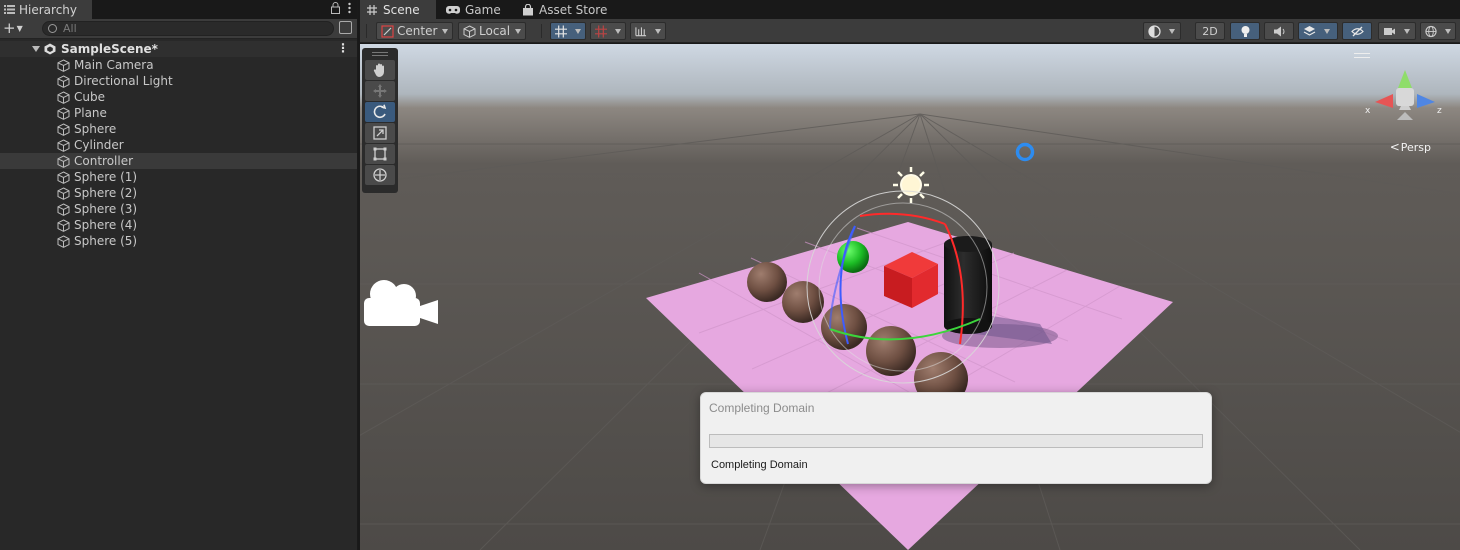 This screenshot has height=550, width=1460. I want to click on hierarchy-item-plane: Plane, so click(178, 113).